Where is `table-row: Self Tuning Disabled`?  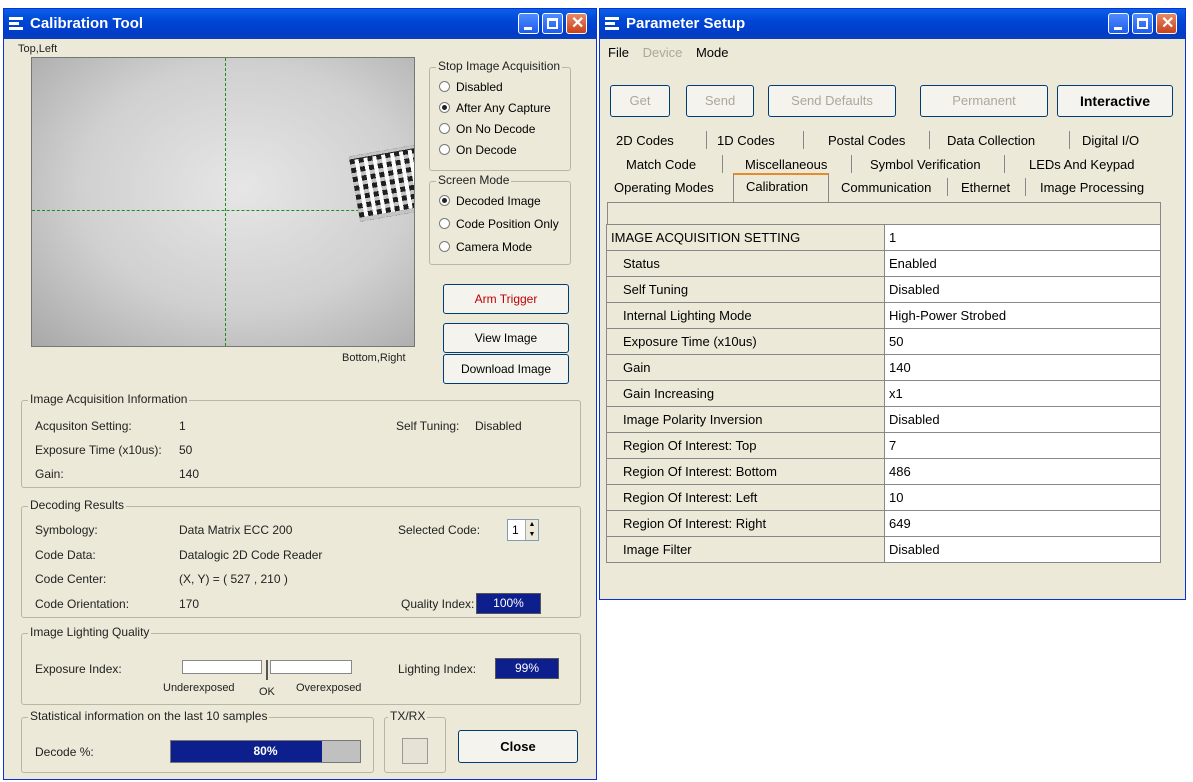 table-row: Self Tuning Disabled is located at coordinates (883, 289).